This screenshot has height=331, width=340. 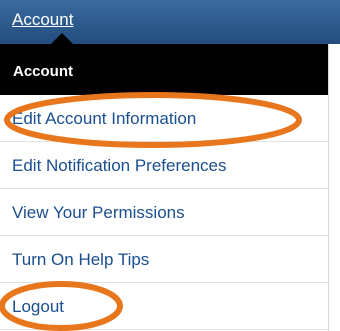 I want to click on menu-header: Account, so click(x=164, y=69).